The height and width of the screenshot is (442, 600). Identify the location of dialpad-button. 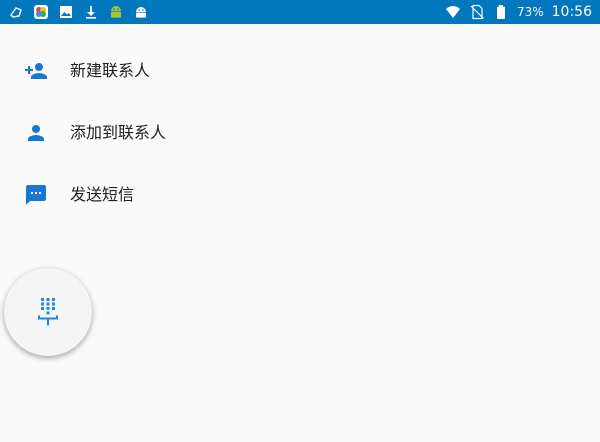
(48, 312).